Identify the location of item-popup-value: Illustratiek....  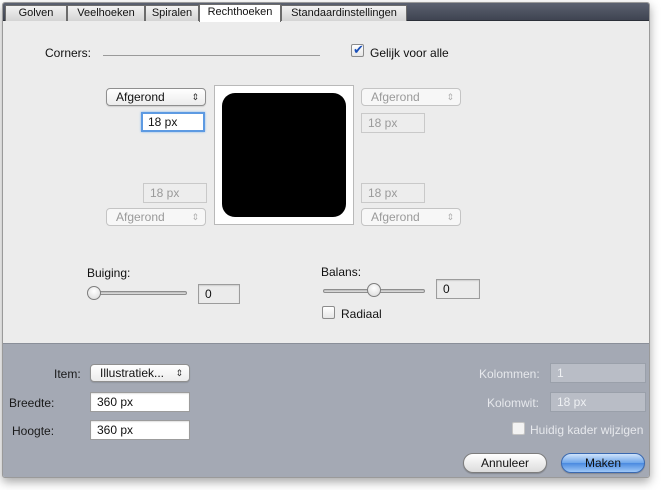
(132, 373).